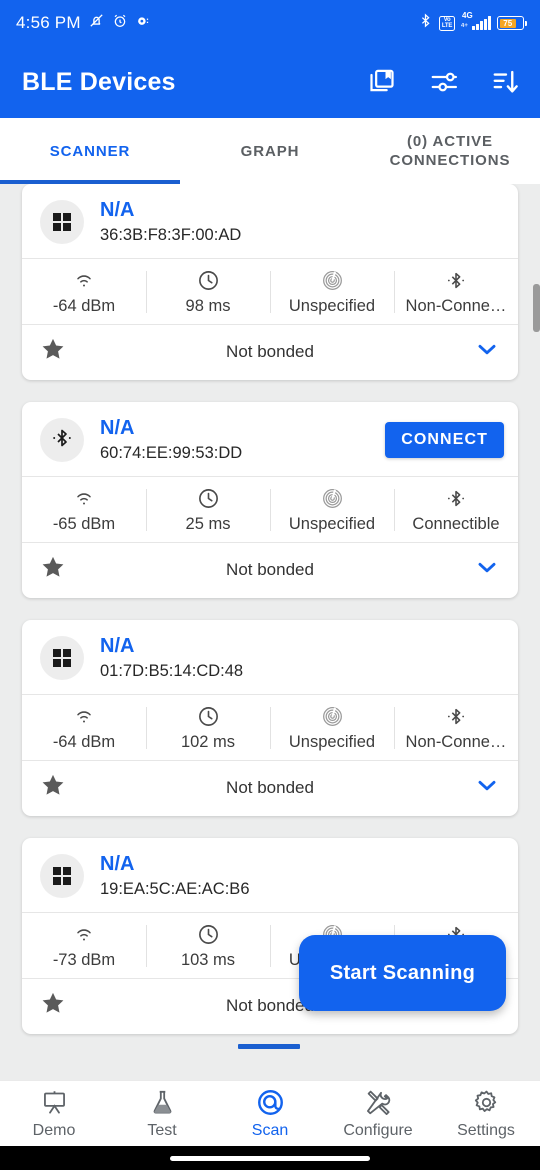 The height and width of the screenshot is (1170, 540). Describe the element at coordinates (450, 151) in the screenshot. I see `tab-active-connections: (0) ACTIVE CONNECTIONS` at that location.